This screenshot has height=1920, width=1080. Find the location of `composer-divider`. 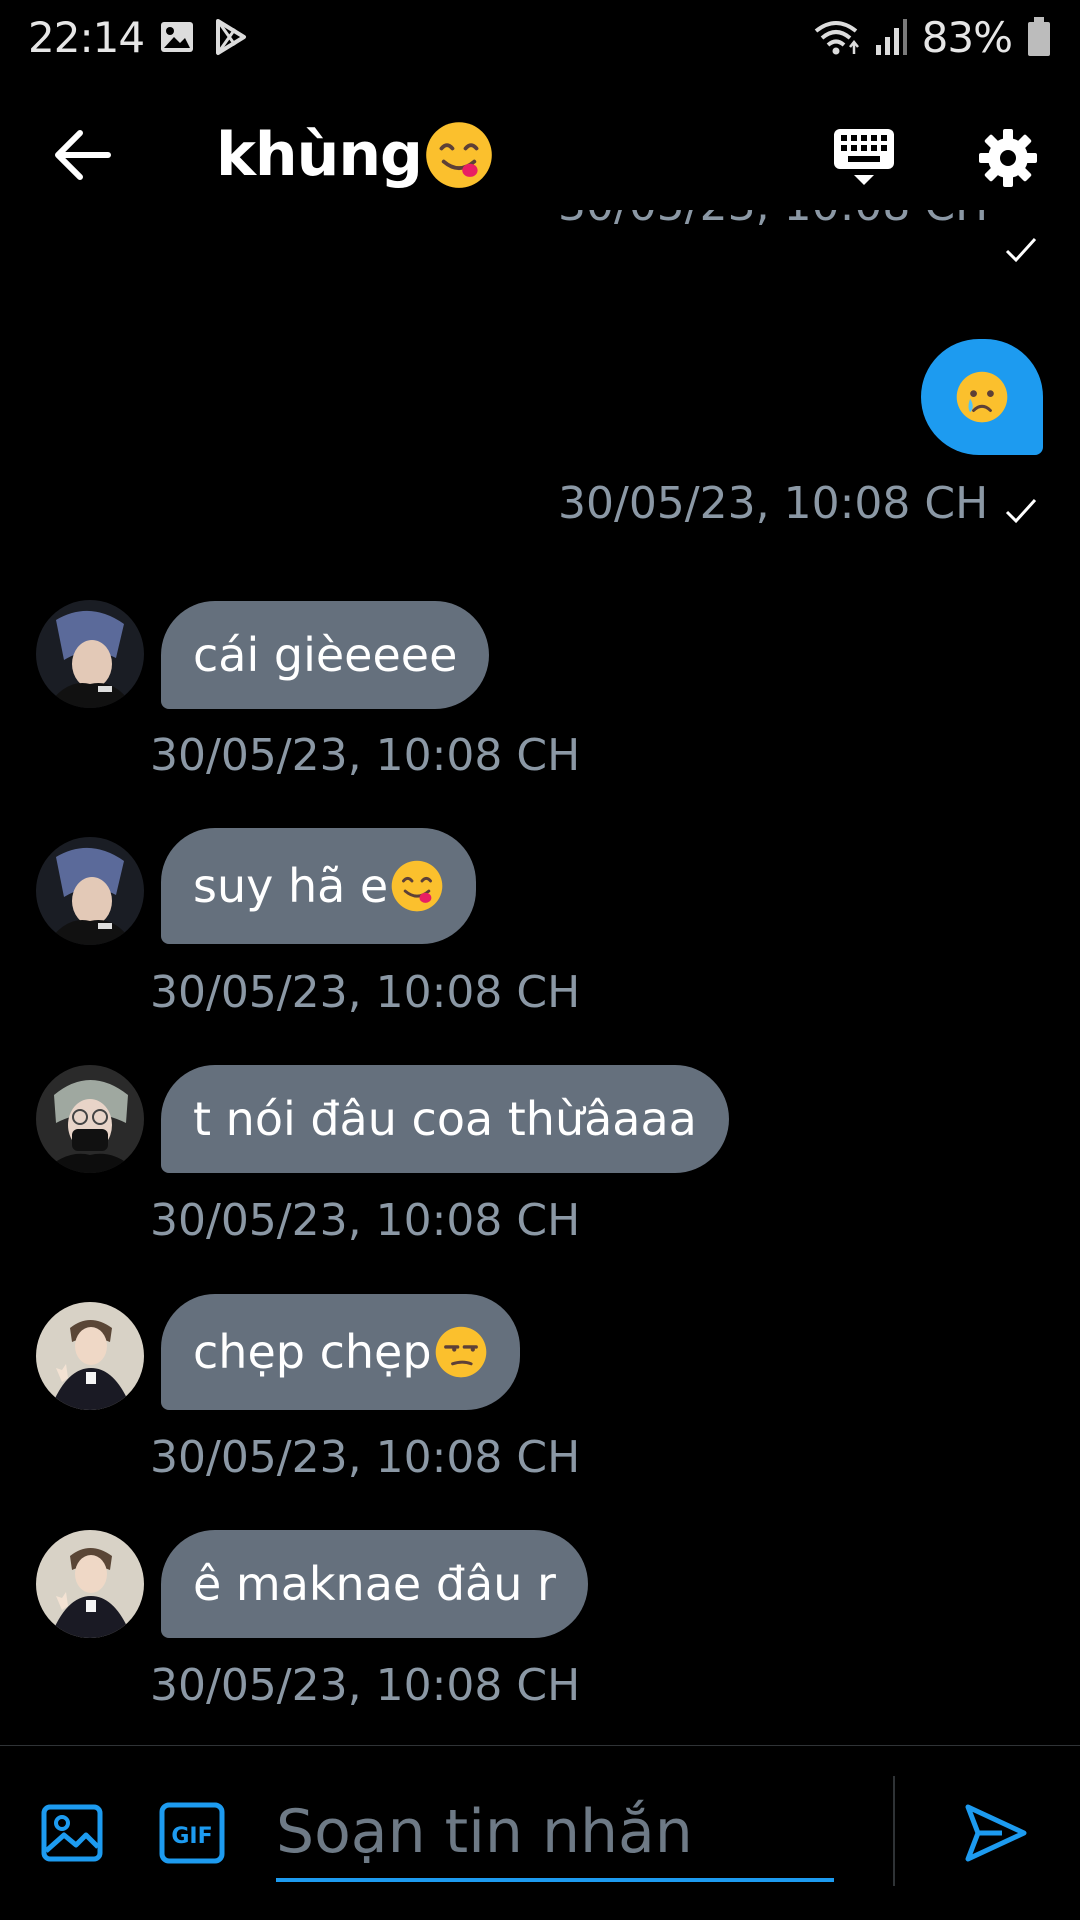

composer-divider is located at coordinates (894, 1831).